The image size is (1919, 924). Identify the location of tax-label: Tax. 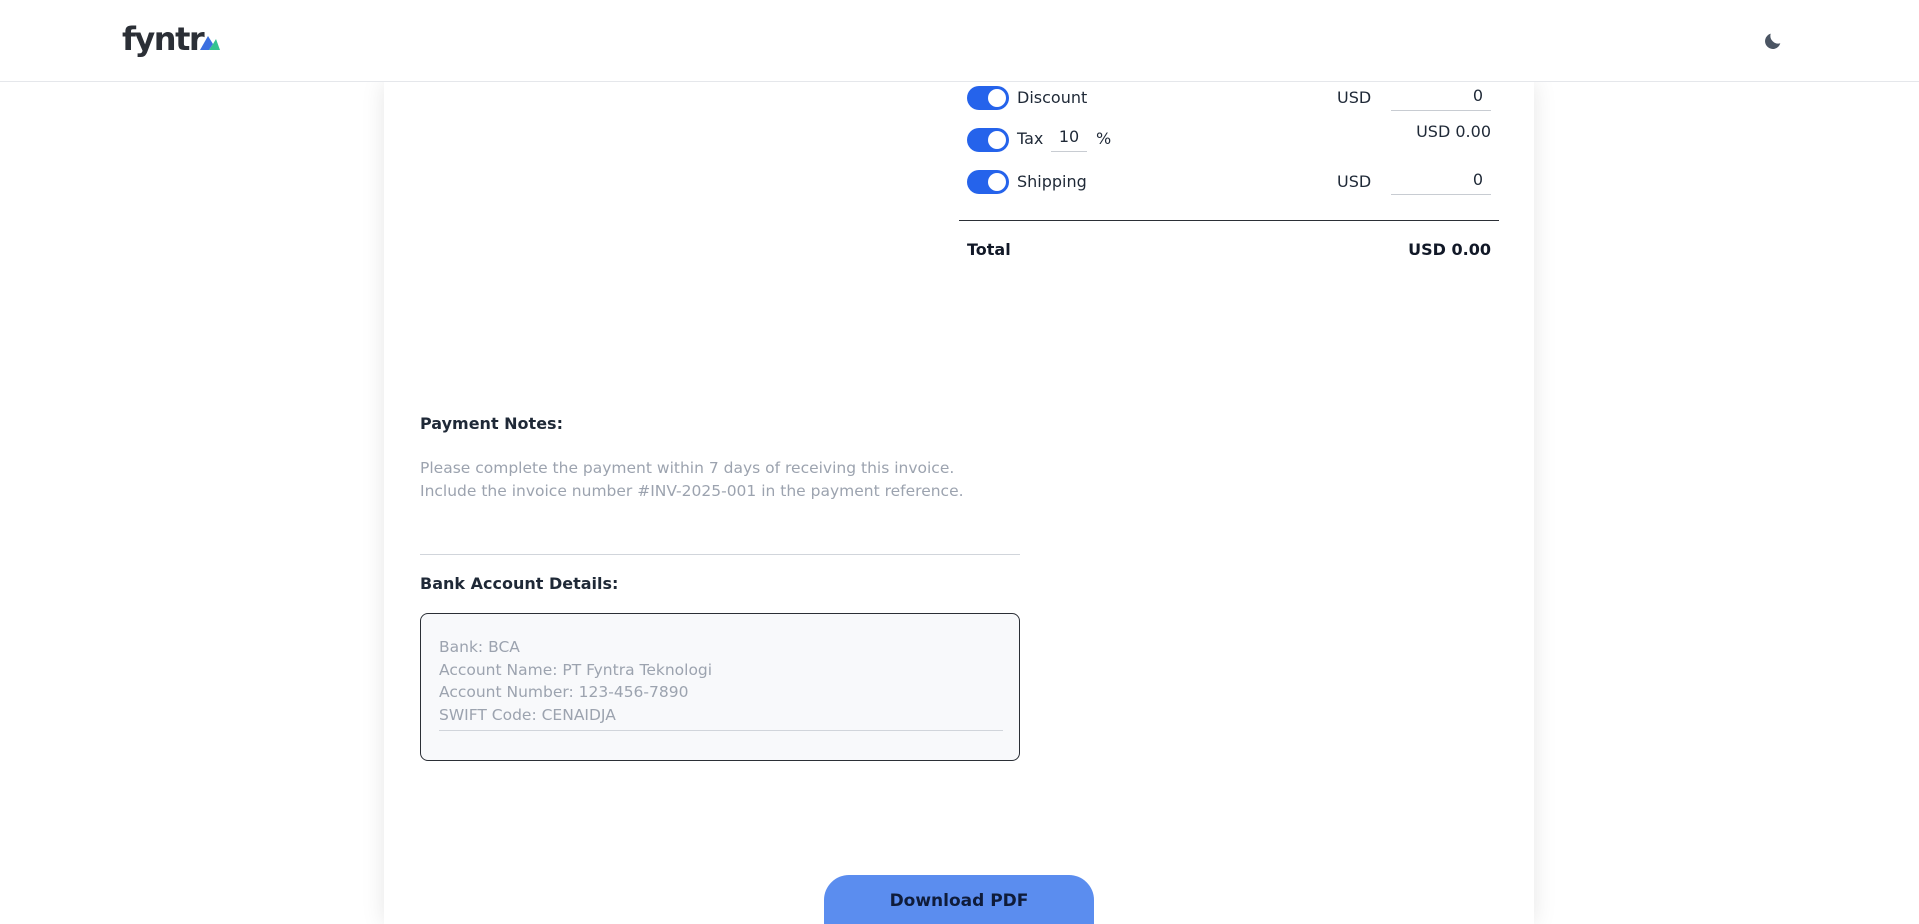
(1030, 138).